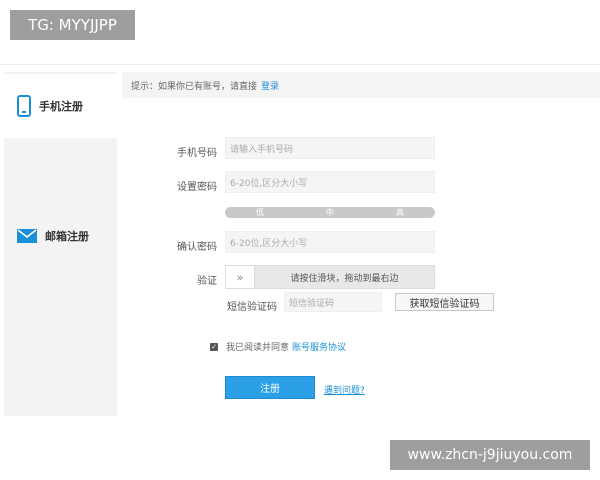  I want to click on password-strength-bar: 低 中 高, so click(330, 212).